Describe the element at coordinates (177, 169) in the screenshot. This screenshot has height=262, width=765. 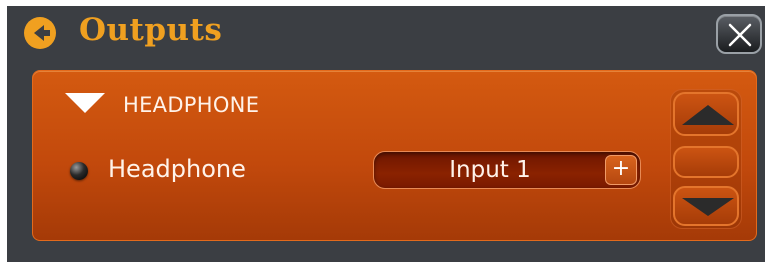
I see `output-label: Headphone` at that location.